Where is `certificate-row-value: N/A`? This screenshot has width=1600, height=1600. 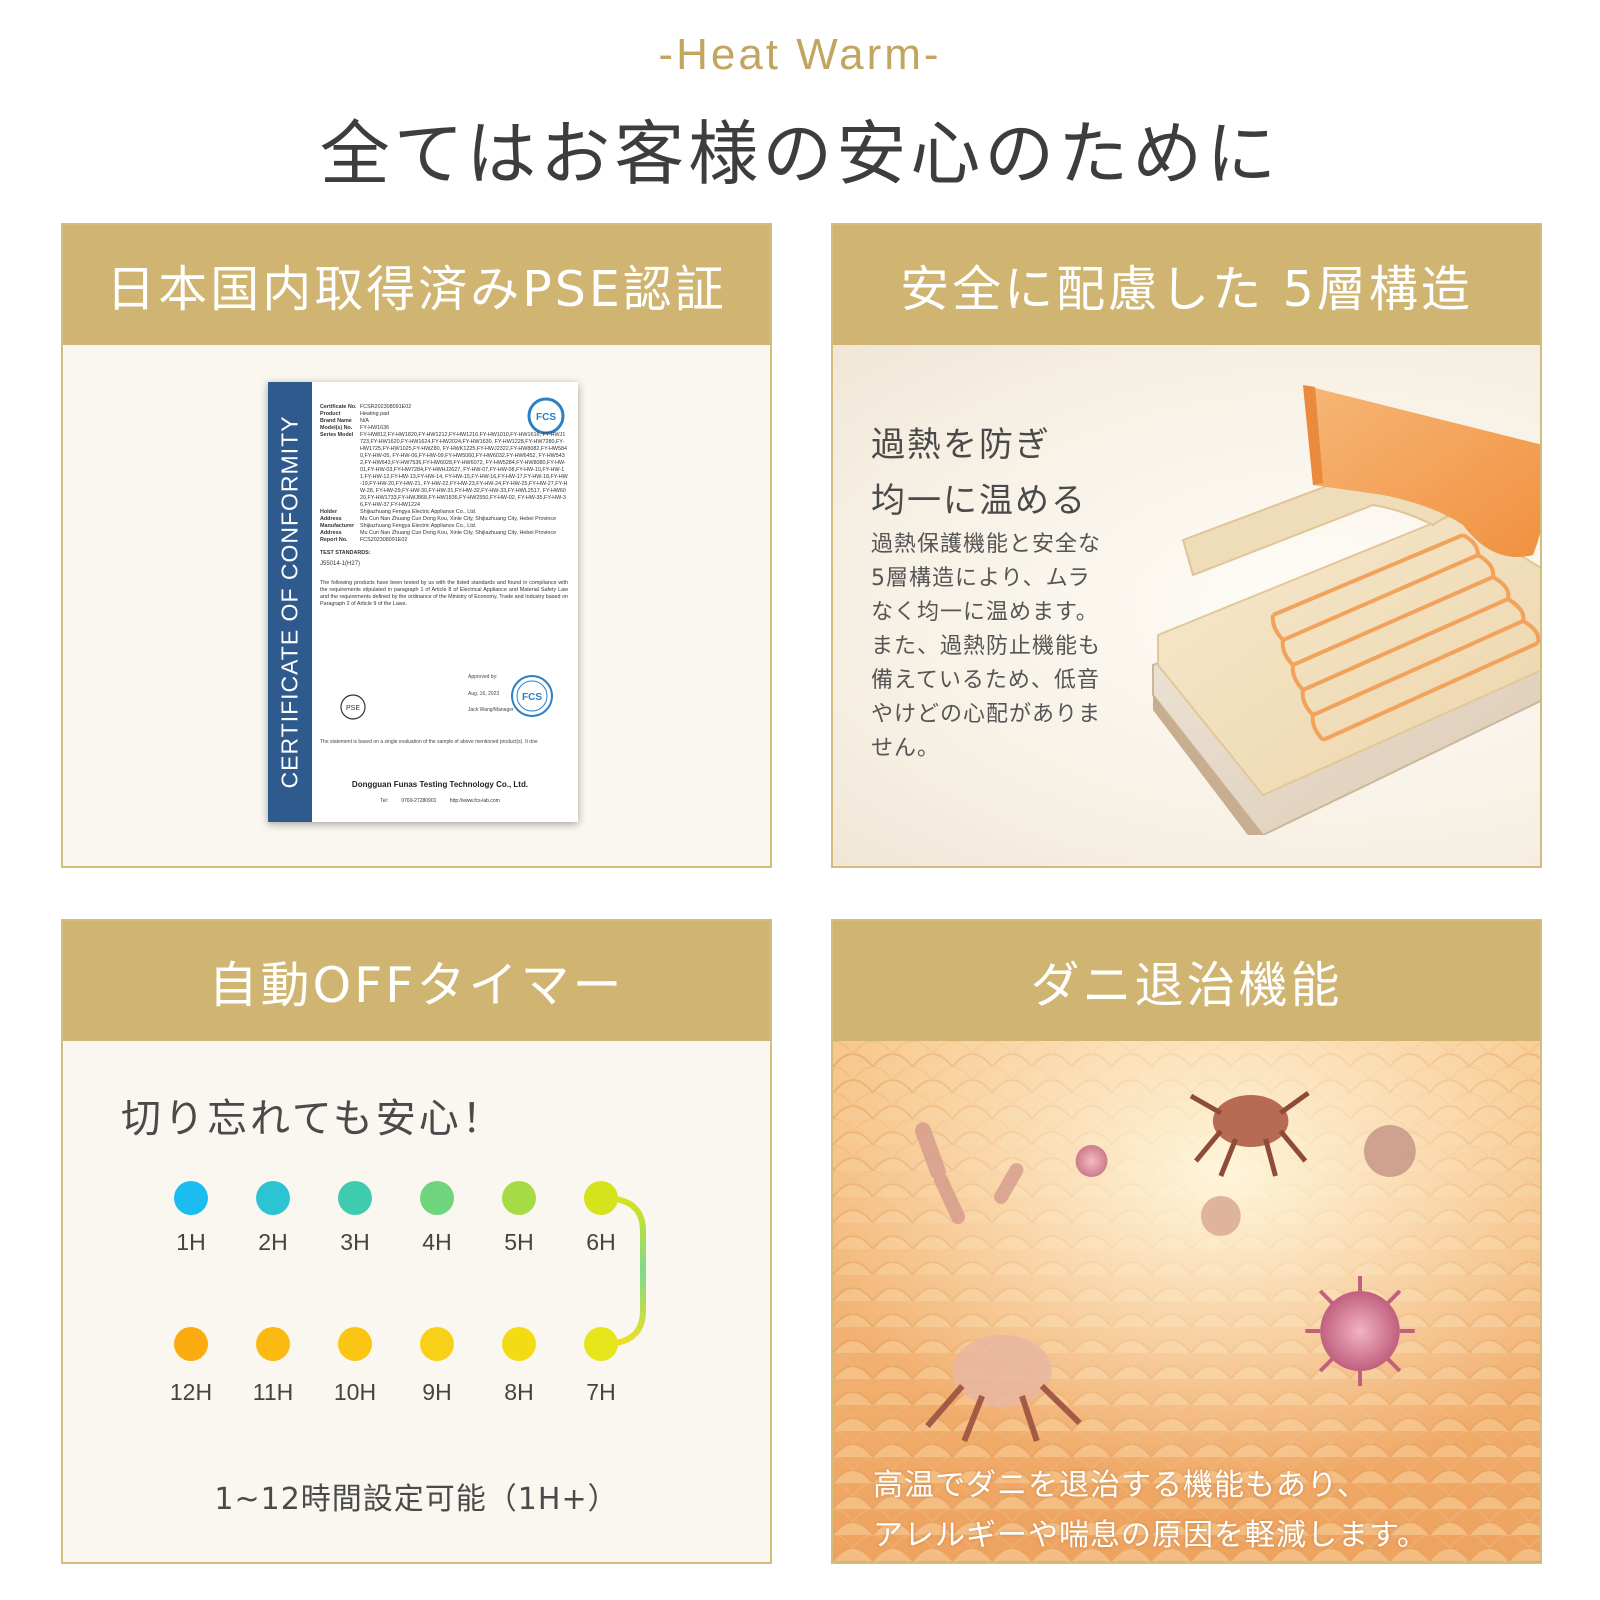 certificate-row-value: N/A is located at coordinates (364, 421).